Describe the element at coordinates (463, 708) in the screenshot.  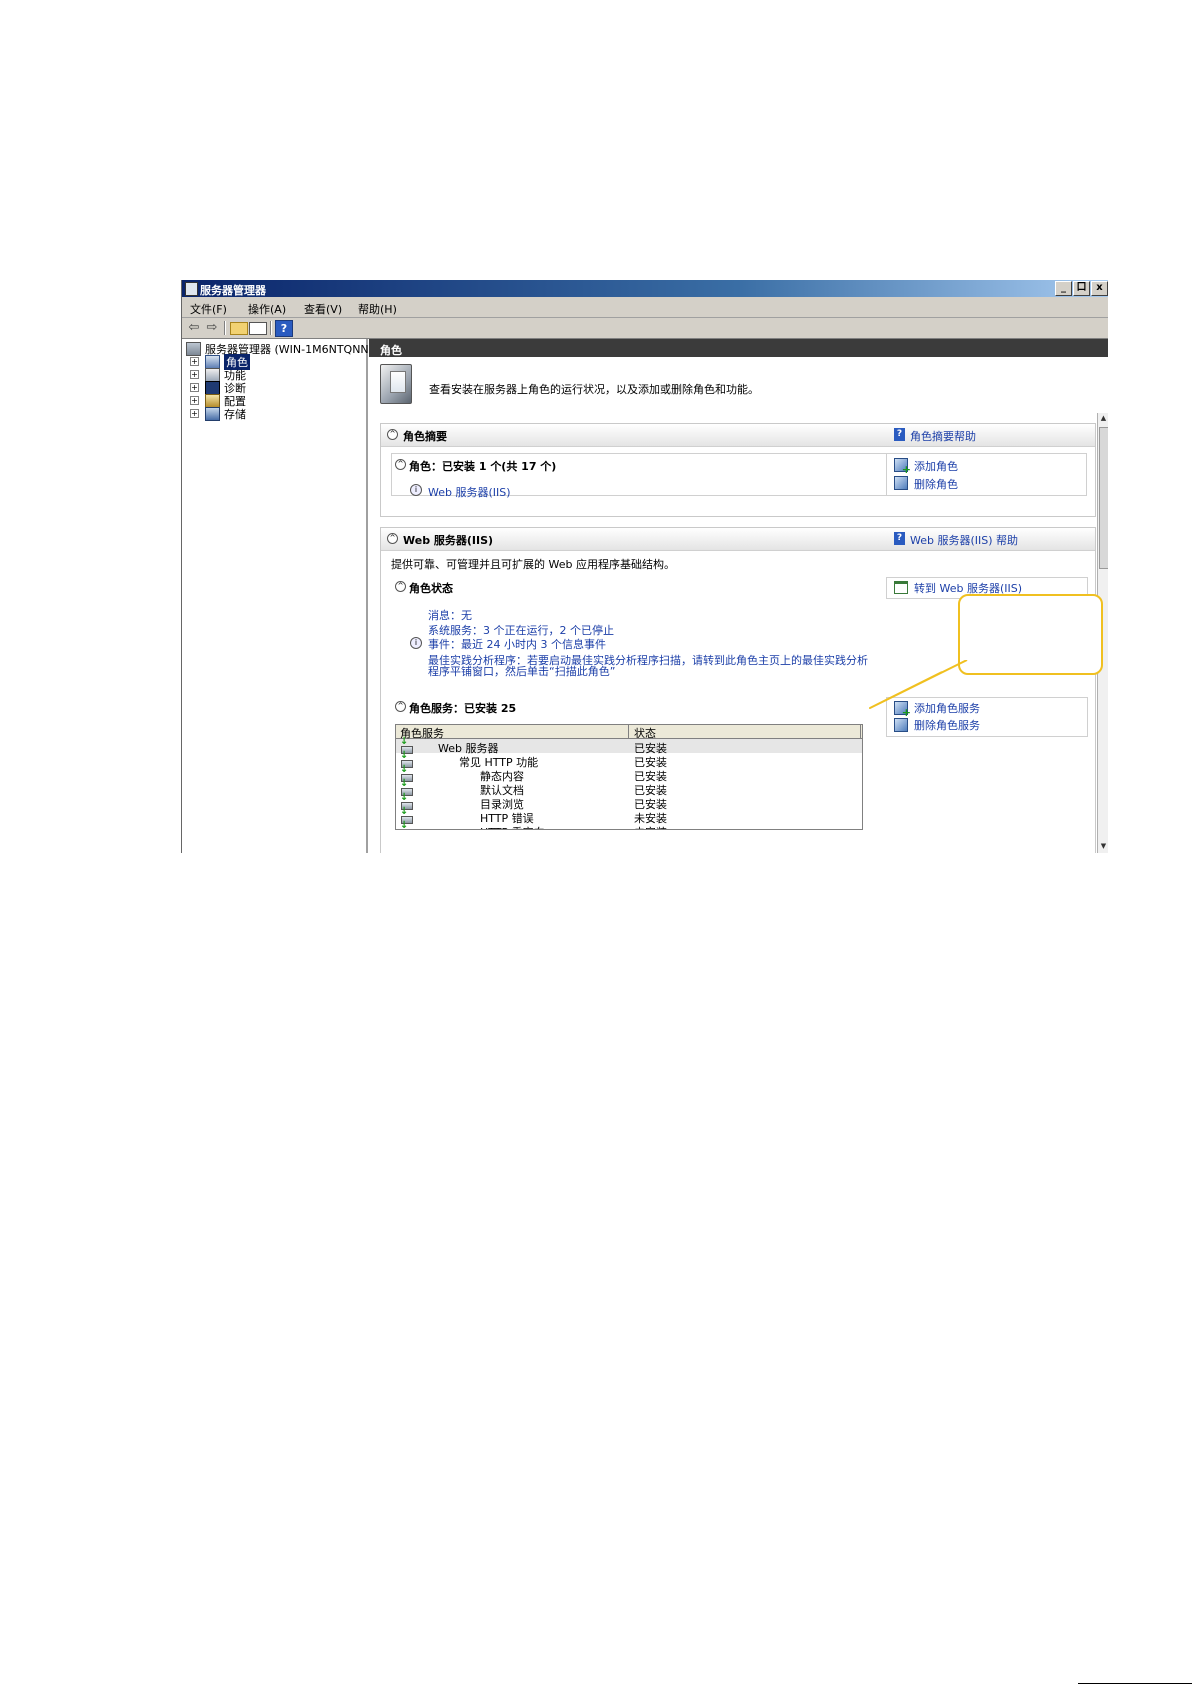
I see `role-services-title: 角色服务：已安装 25` at that location.